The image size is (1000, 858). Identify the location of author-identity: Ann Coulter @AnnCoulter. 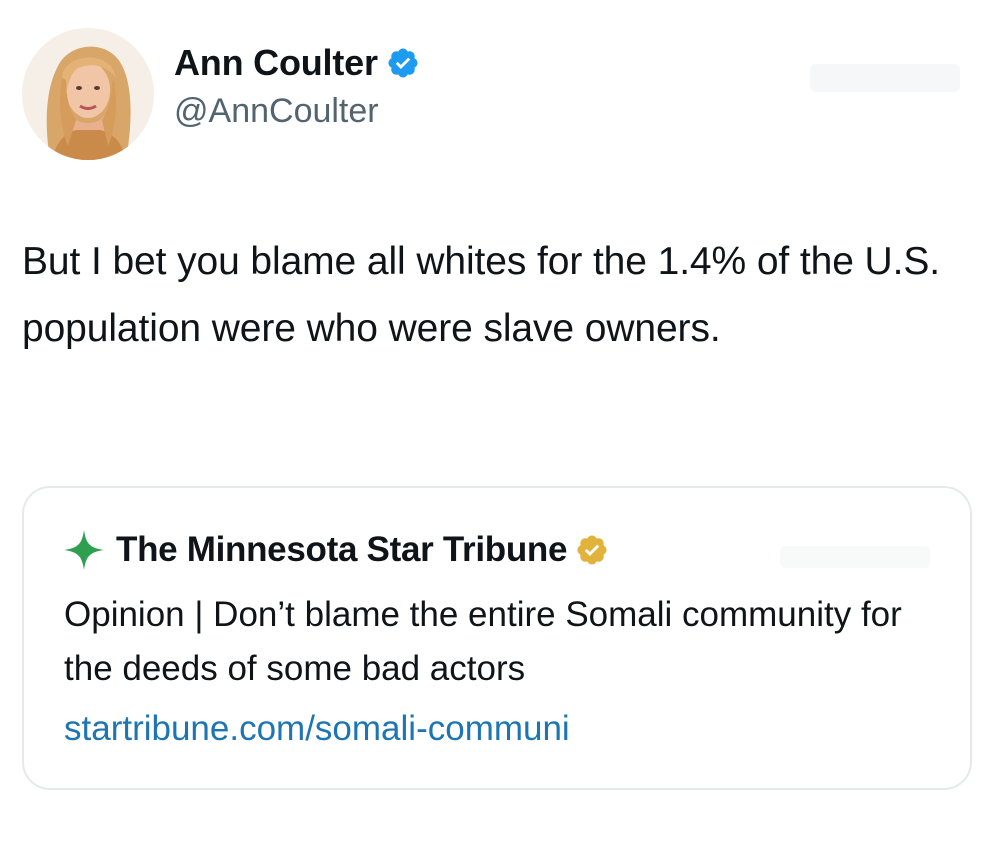
(297, 87).